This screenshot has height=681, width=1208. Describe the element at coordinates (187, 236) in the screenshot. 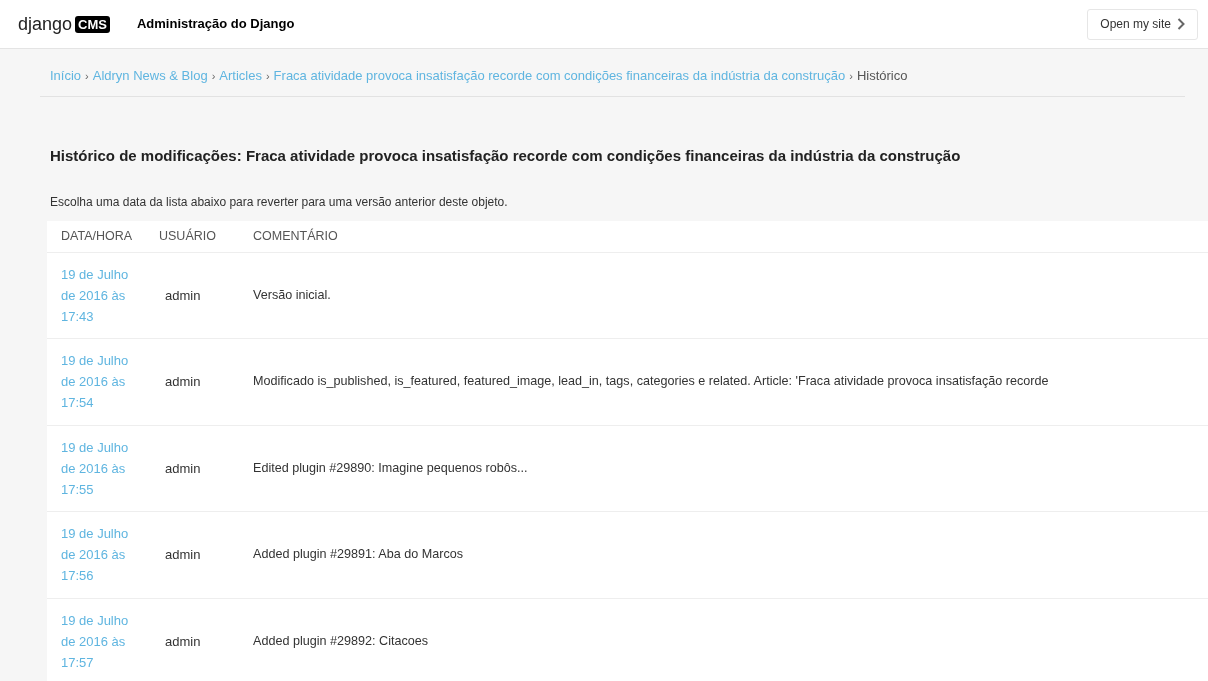

I see `column-header: USUÁRIO` at that location.